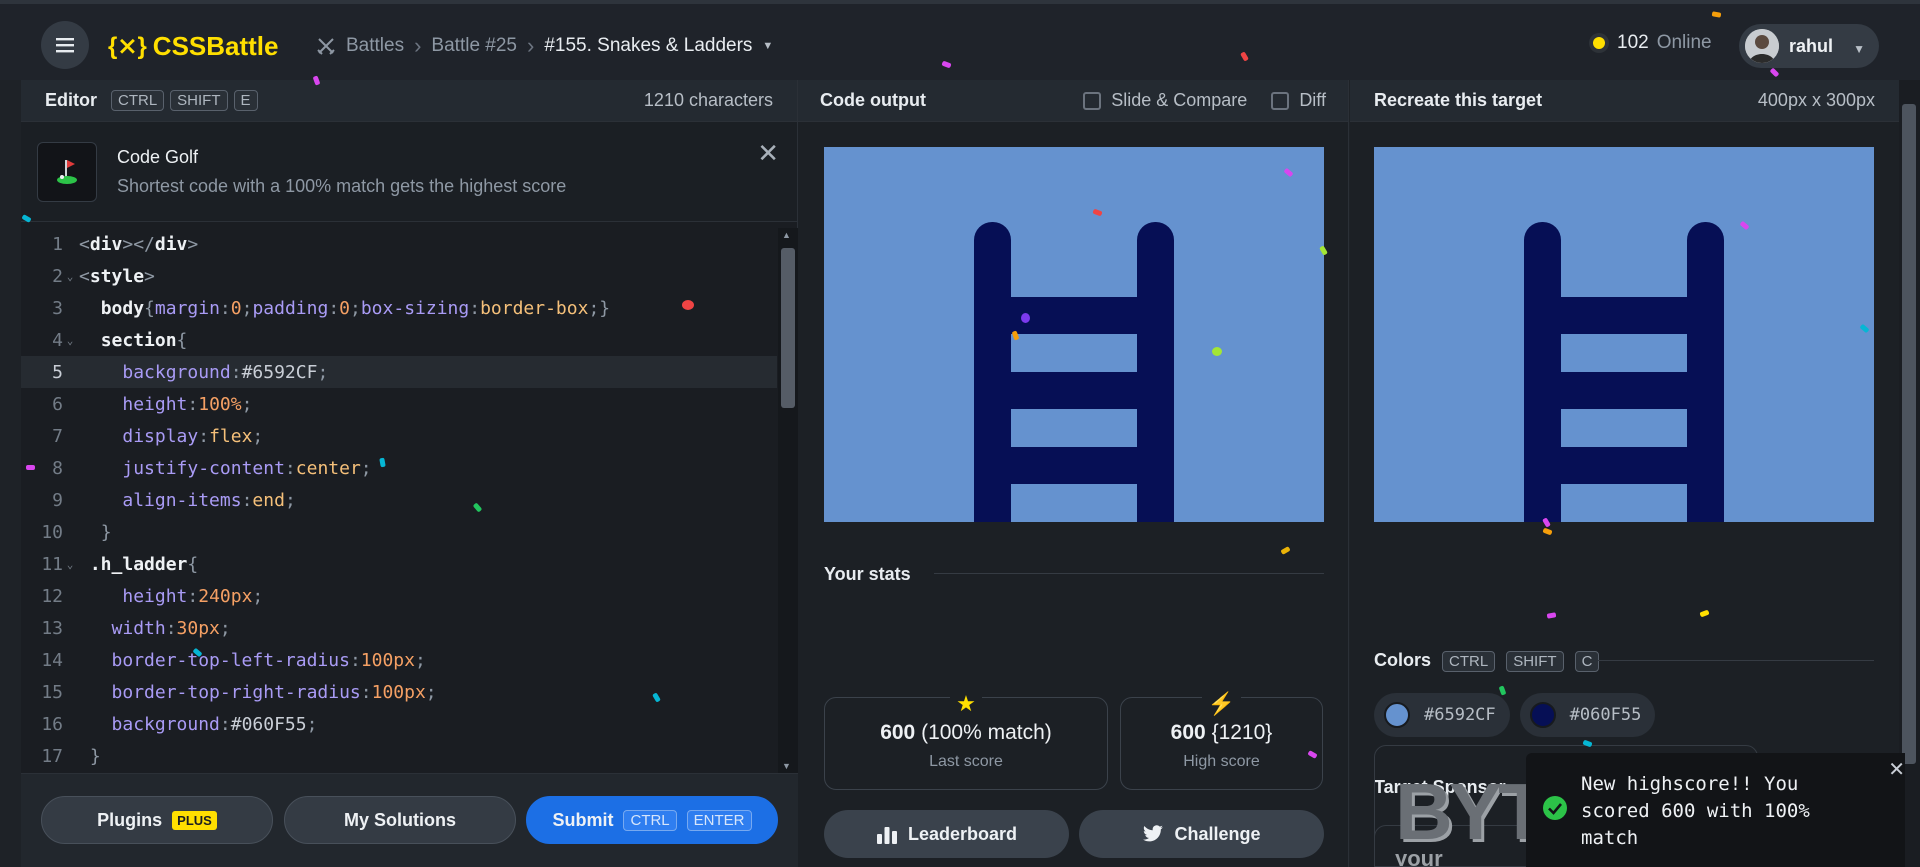  What do you see at coordinates (474, 46) in the screenshot?
I see `crumb-battle: Battle #25` at bounding box center [474, 46].